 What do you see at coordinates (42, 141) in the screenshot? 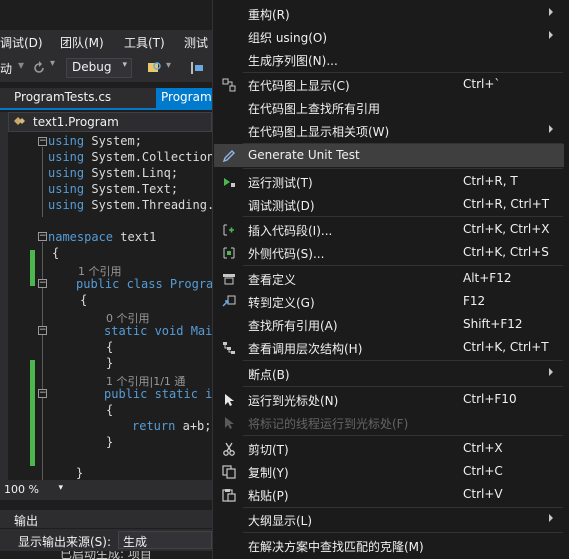
I see `fold-toggle-usings: −` at bounding box center [42, 141].